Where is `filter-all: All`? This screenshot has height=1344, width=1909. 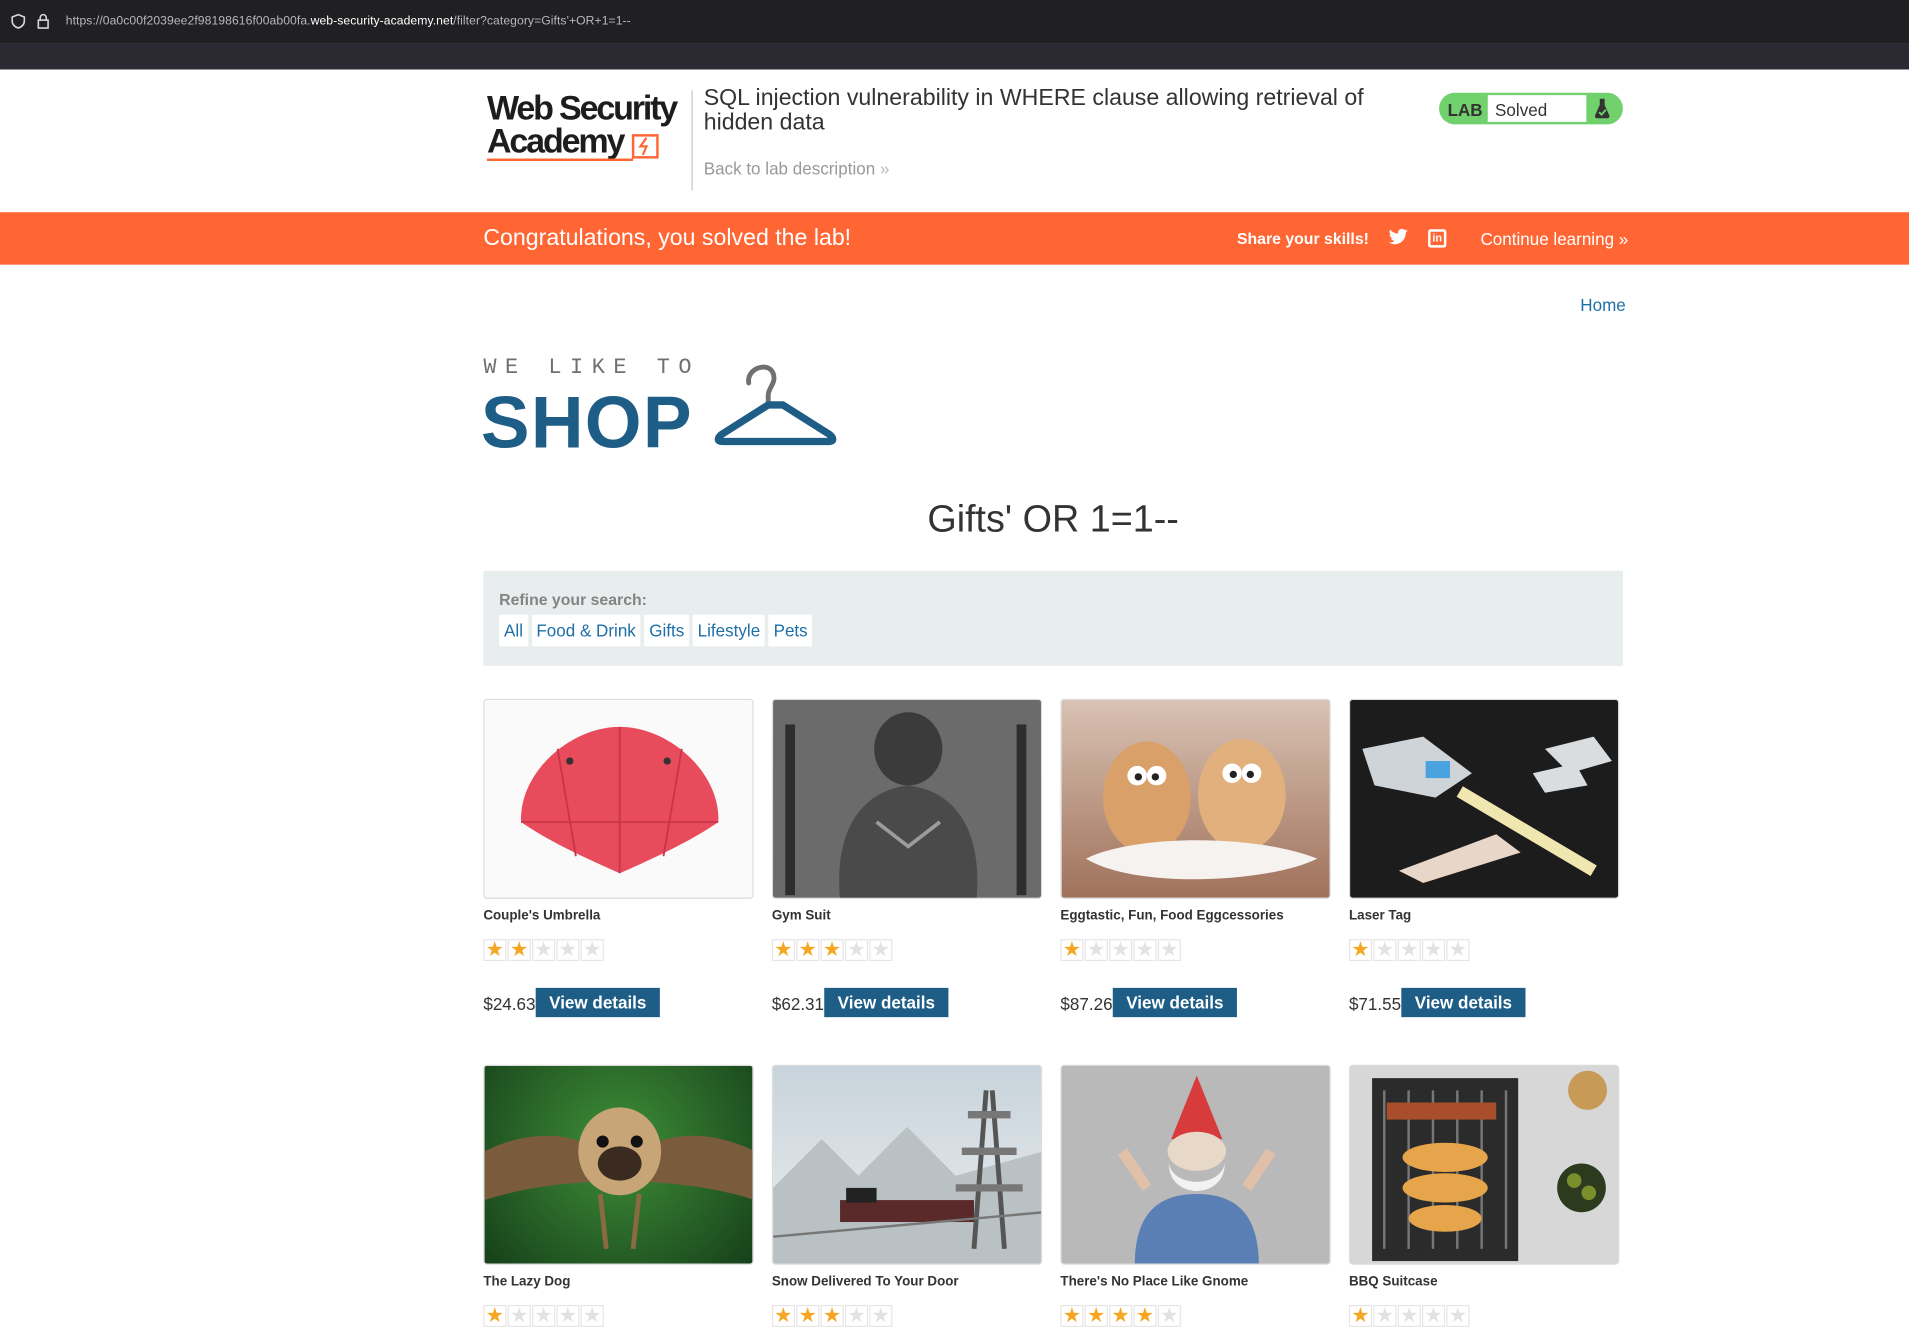 filter-all: All is located at coordinates (513, 630).